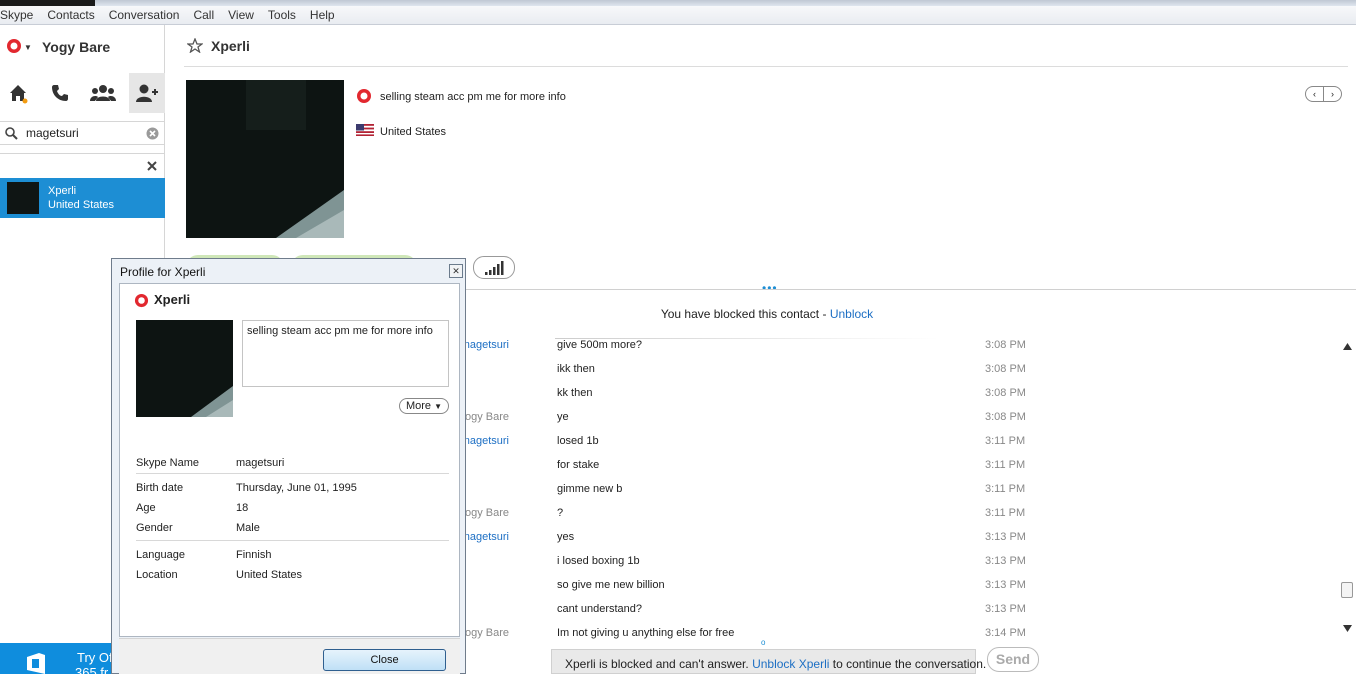 The image size is (1356, 680). I want to click on search-input: magetsuri, so click(52, 133).